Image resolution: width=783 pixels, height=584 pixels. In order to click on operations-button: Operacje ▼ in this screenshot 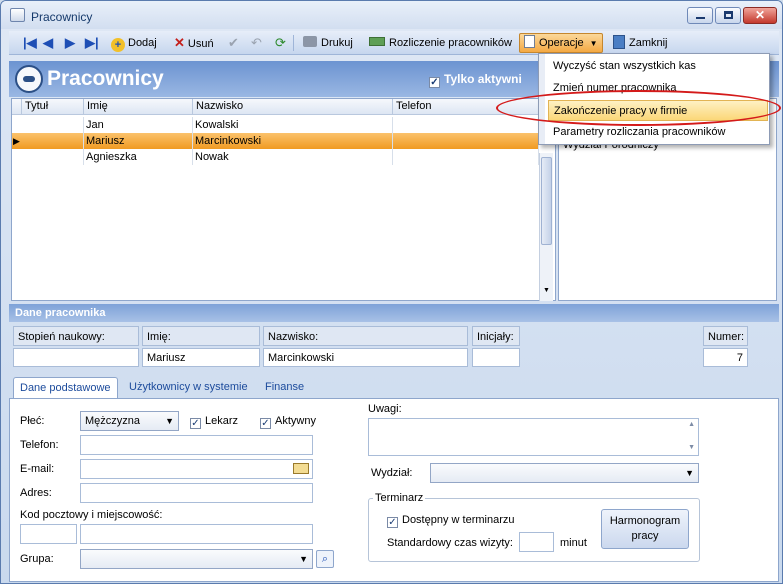, I will do `click(561, 43)`.